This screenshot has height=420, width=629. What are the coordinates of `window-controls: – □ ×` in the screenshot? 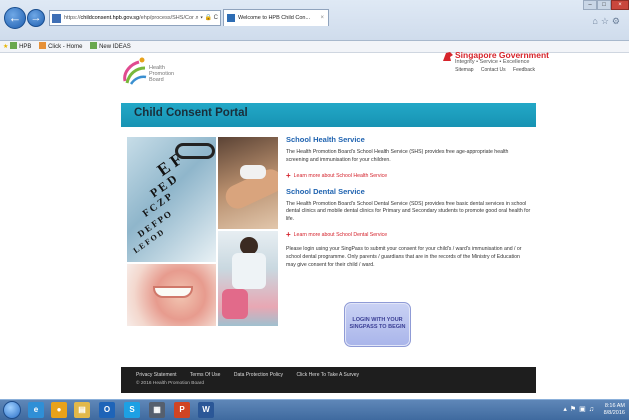 It's located at (606, 6).